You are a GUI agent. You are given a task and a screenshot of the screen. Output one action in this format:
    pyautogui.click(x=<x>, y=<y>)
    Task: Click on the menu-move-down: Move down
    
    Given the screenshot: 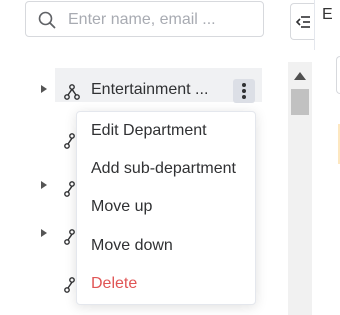 What is the action you would take?
    pyautogui.click(x=132, y=246)
    